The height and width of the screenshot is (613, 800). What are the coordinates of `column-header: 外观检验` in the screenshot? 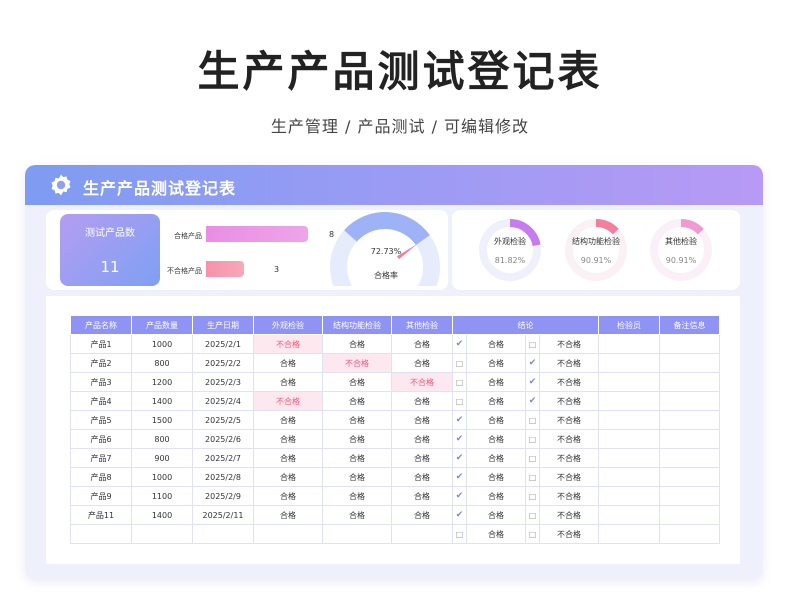 It's located at (288, 325).